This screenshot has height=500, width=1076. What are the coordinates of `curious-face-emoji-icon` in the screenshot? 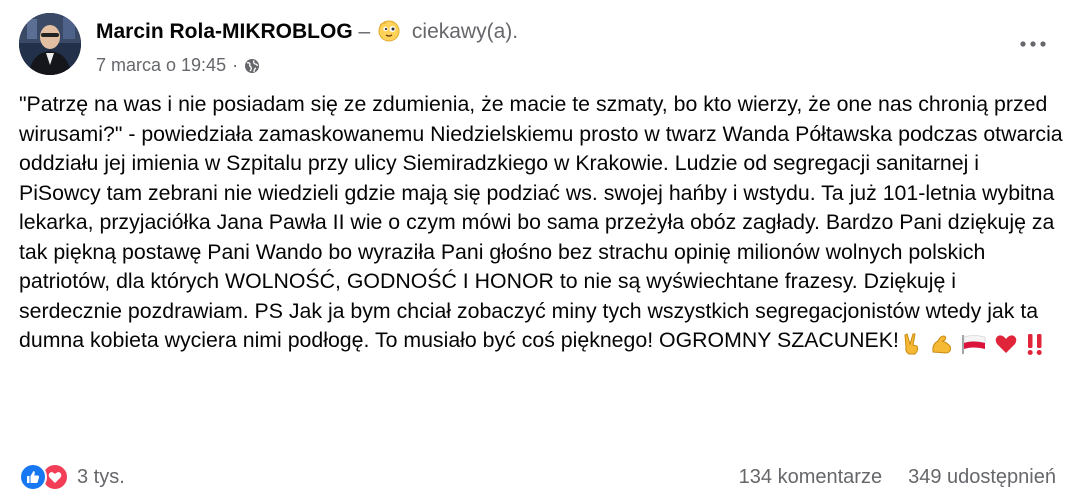 It's located at (389, 31).